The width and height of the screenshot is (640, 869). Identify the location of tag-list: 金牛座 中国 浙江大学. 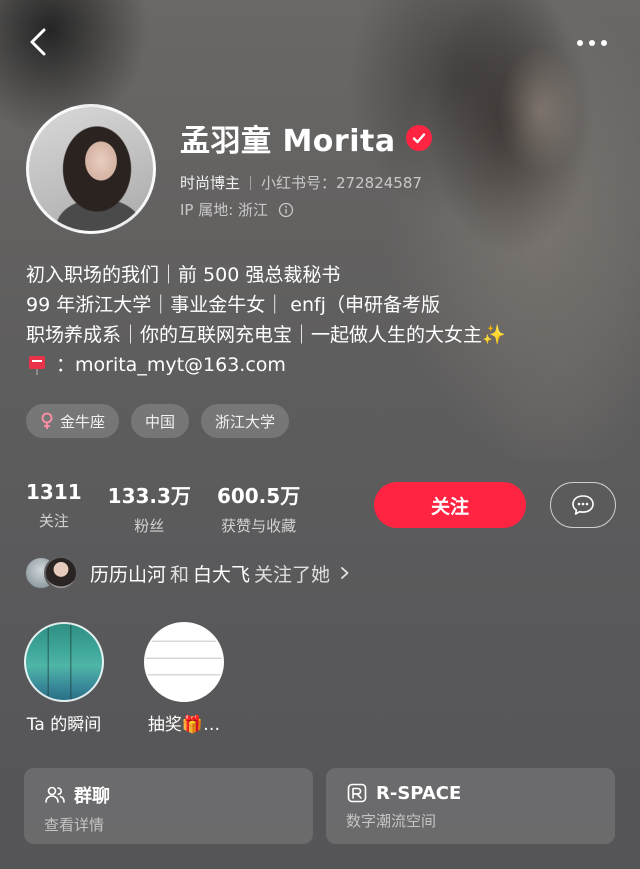
(158, 421).